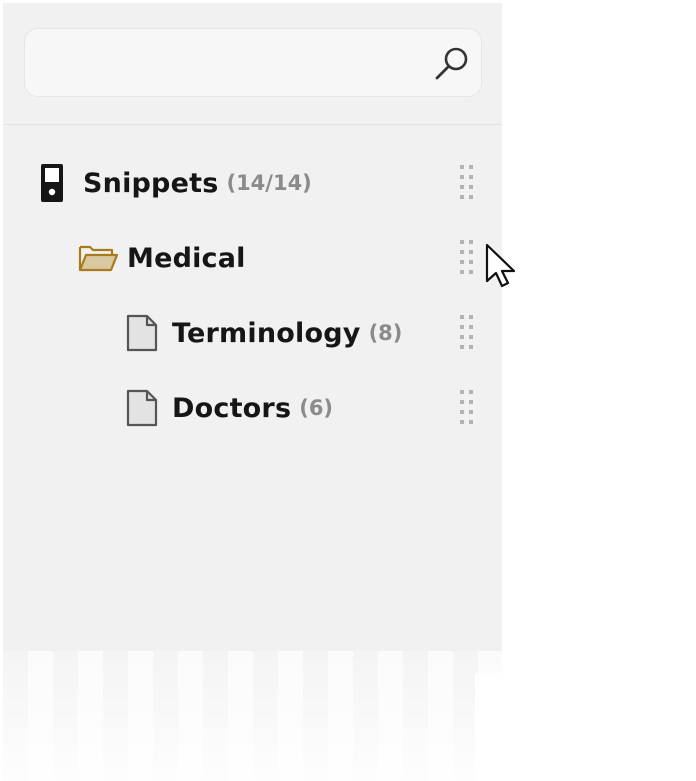 This screenshot has width=696, height=781. I want to click on tree-item-terminology: Terminology (8), so click(264, 333).